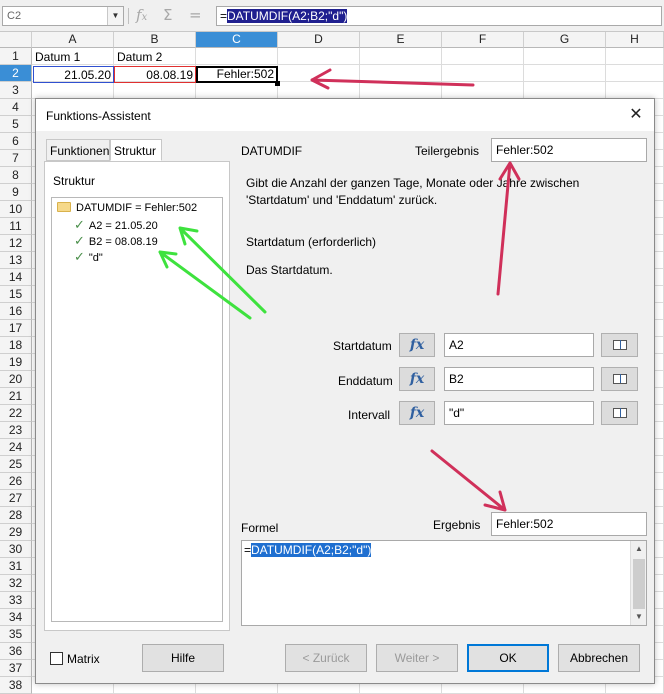 This screenshot has width=664, height=694. Describe the element at coordinates (311, 242) in the screenshot. I see `parameter-title: Startdatum (erforderlich)` at that location.